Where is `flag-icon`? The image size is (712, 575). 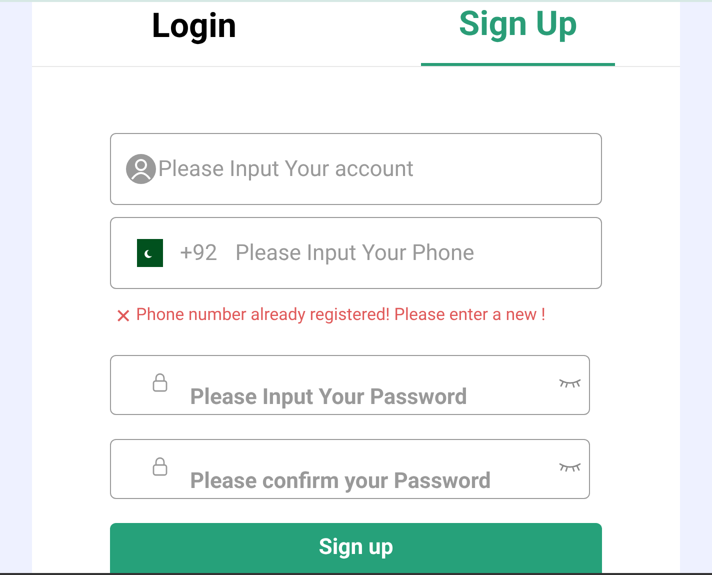 flag-icon is located at coordinates (150, 253).